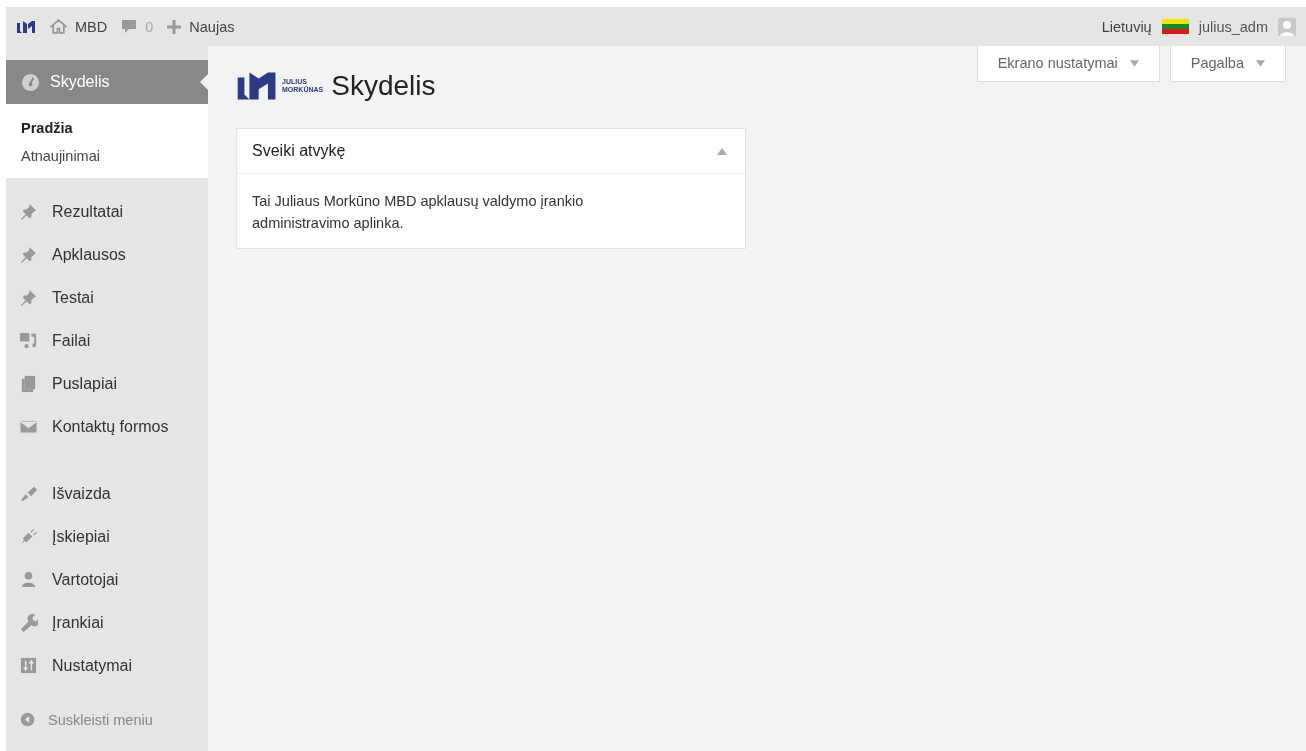  I want to click on menu-item: Skydelis, so click(107, 82).